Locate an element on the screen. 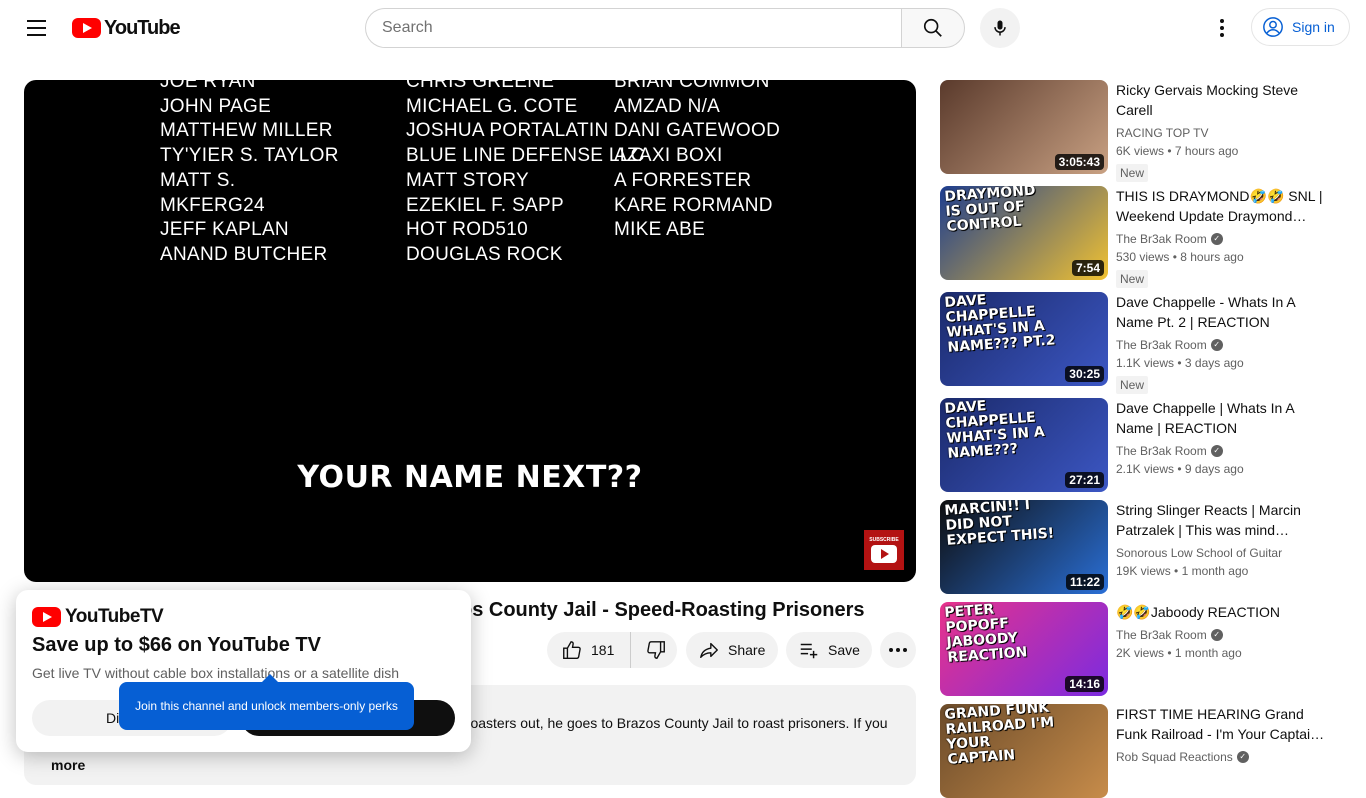 The image size is (1366, 798). duration-badge: 27:21 is located at coordinates (1084, 480).